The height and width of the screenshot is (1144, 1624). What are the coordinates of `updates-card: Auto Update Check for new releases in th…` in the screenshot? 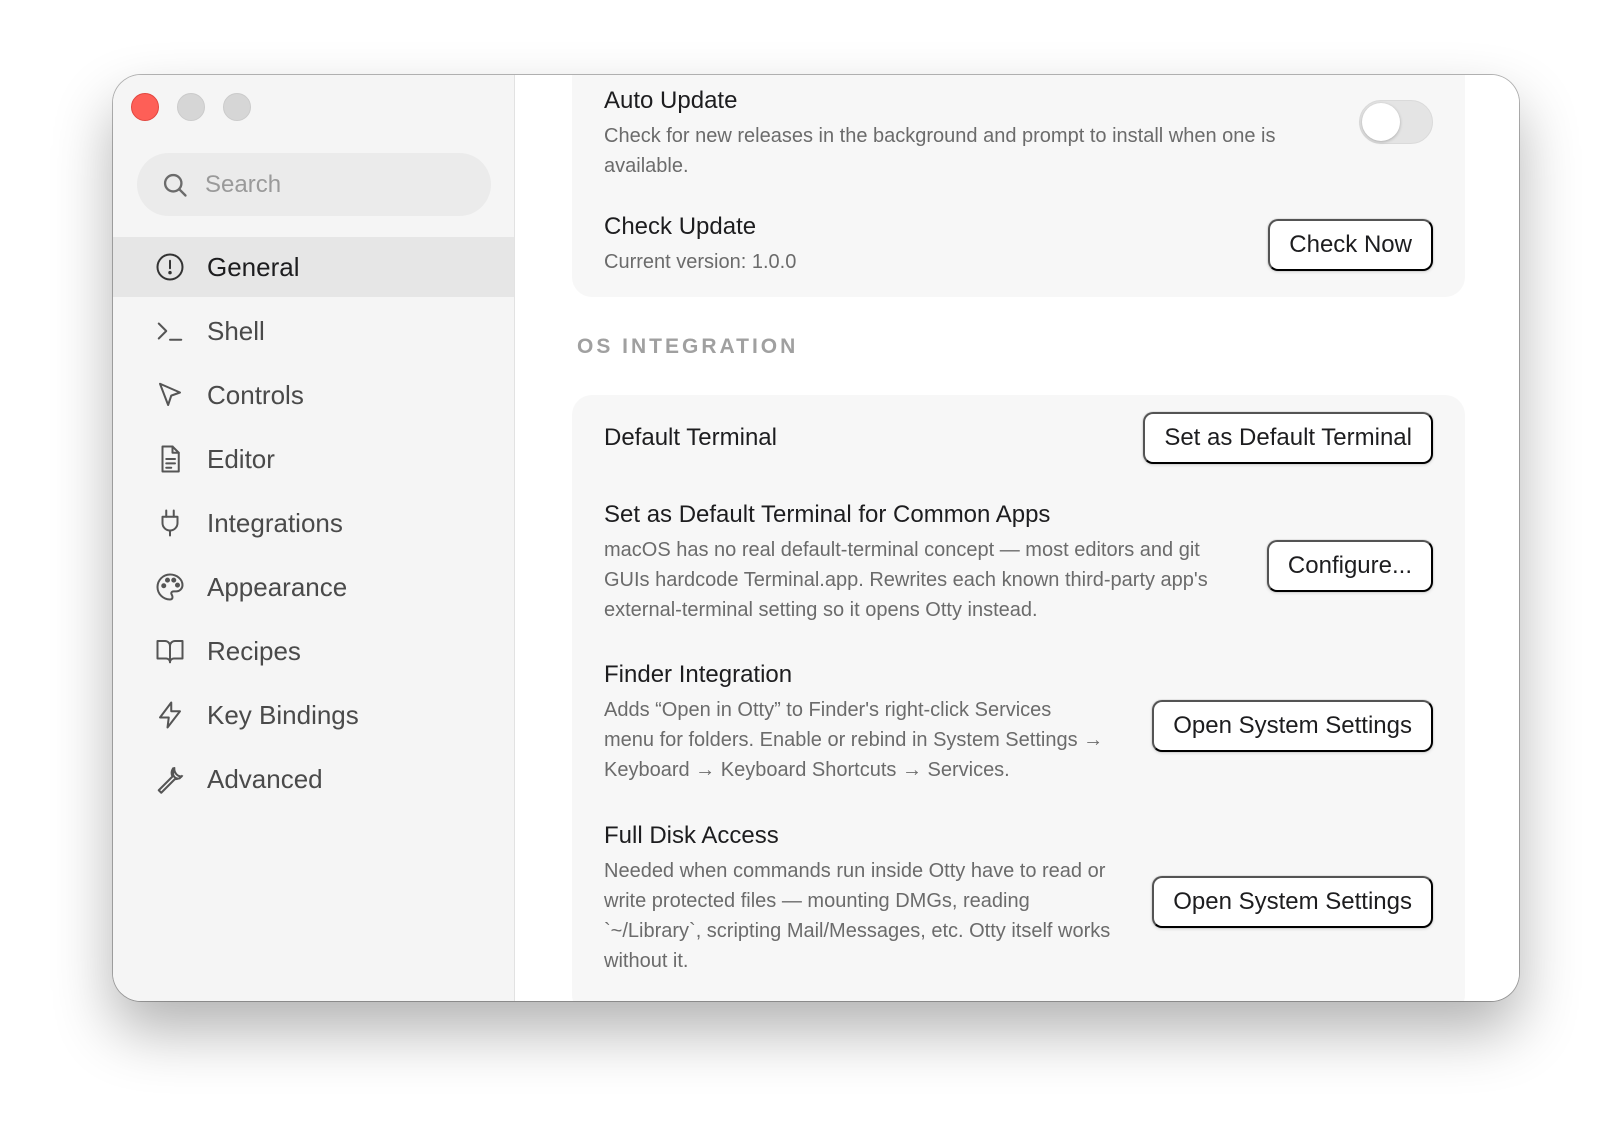 It's located at (1018, 186).